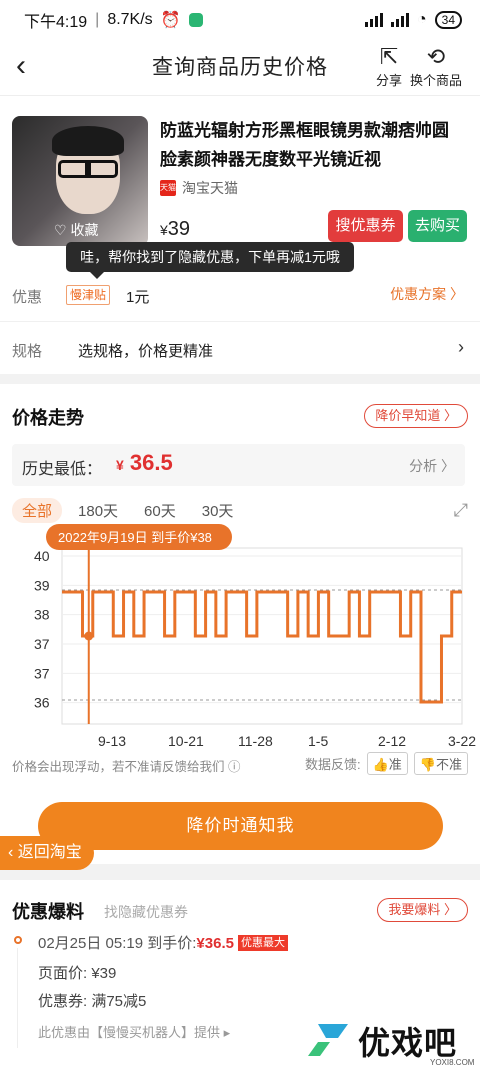  I want to click on price-series-line, so click(262, 647).